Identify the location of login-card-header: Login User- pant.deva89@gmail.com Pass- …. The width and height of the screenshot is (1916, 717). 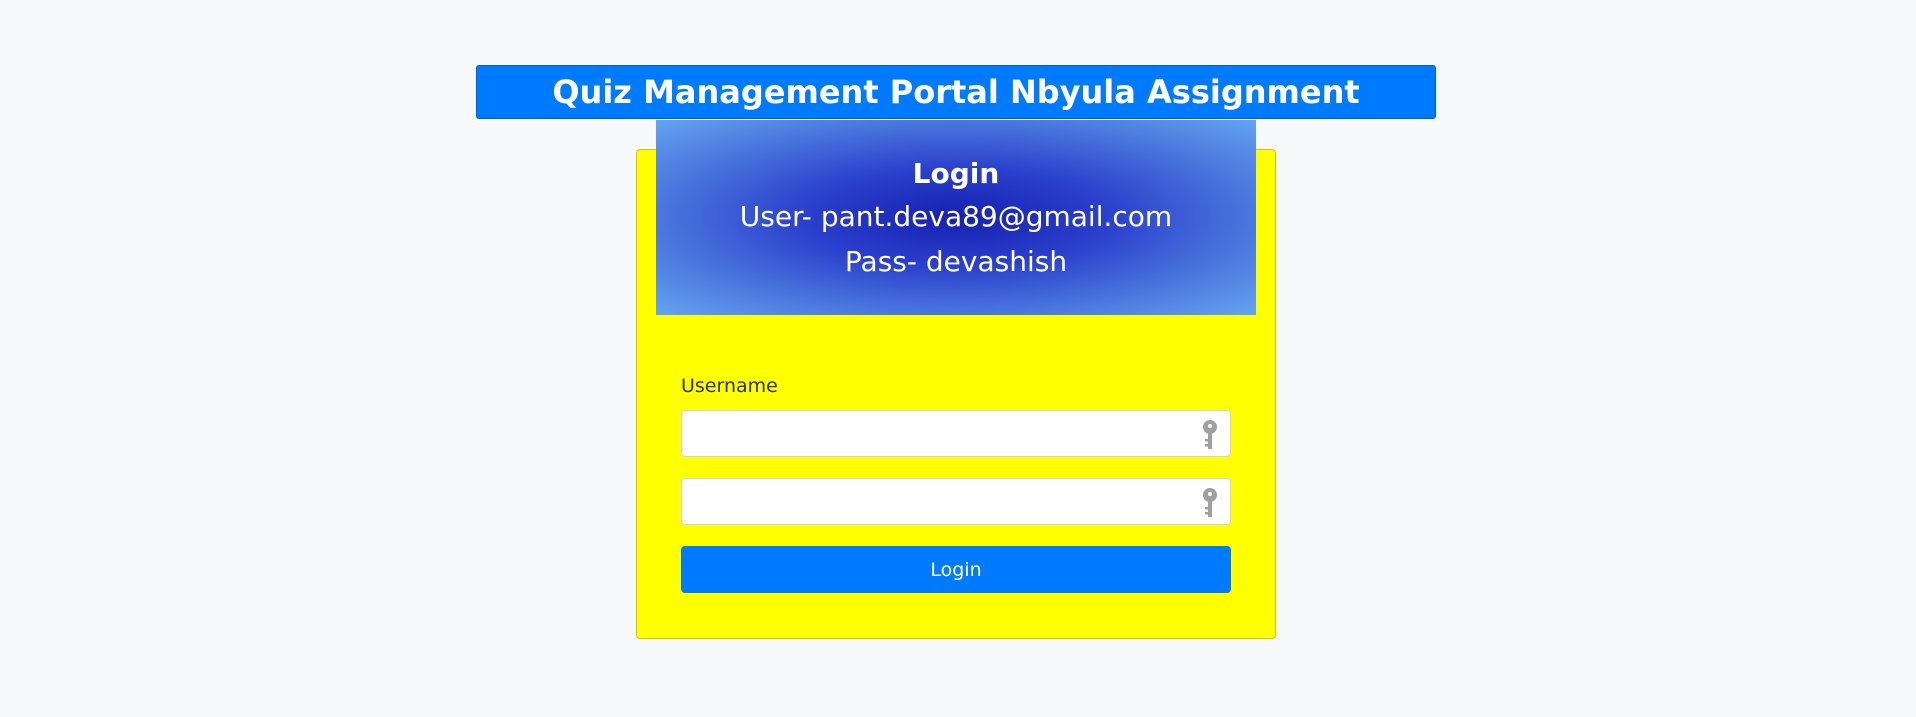
(956, 217).